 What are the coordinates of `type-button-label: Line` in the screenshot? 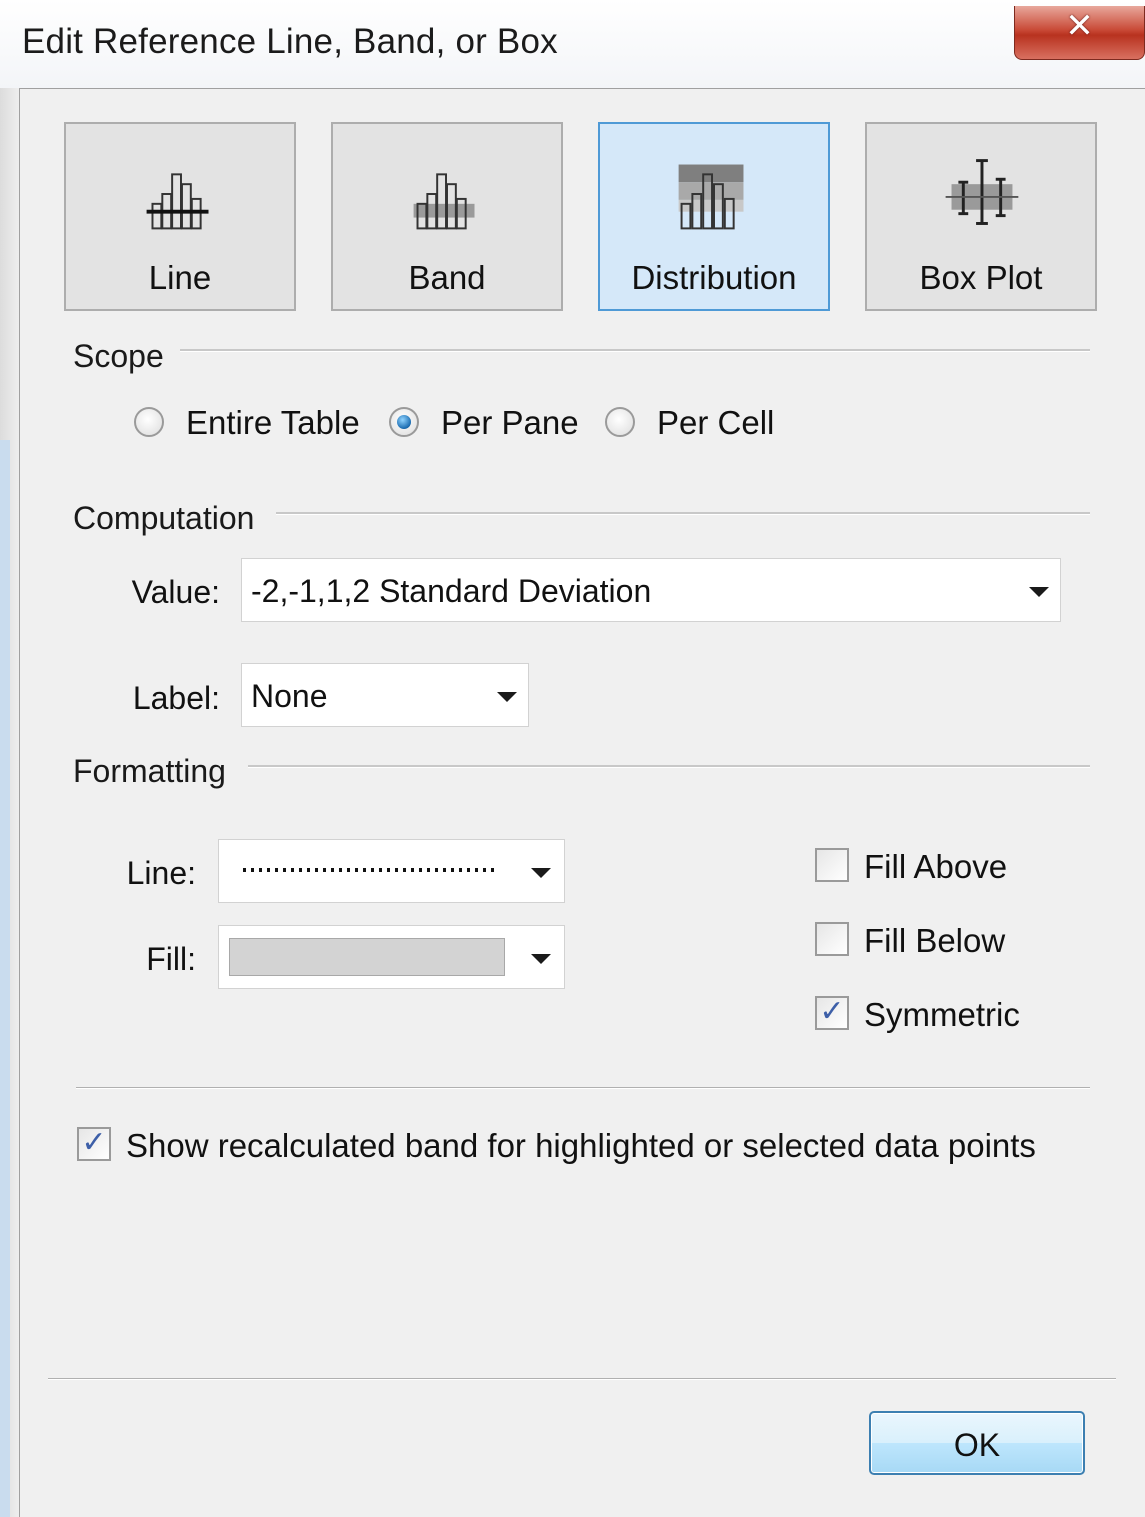 It's located at (180, 277).